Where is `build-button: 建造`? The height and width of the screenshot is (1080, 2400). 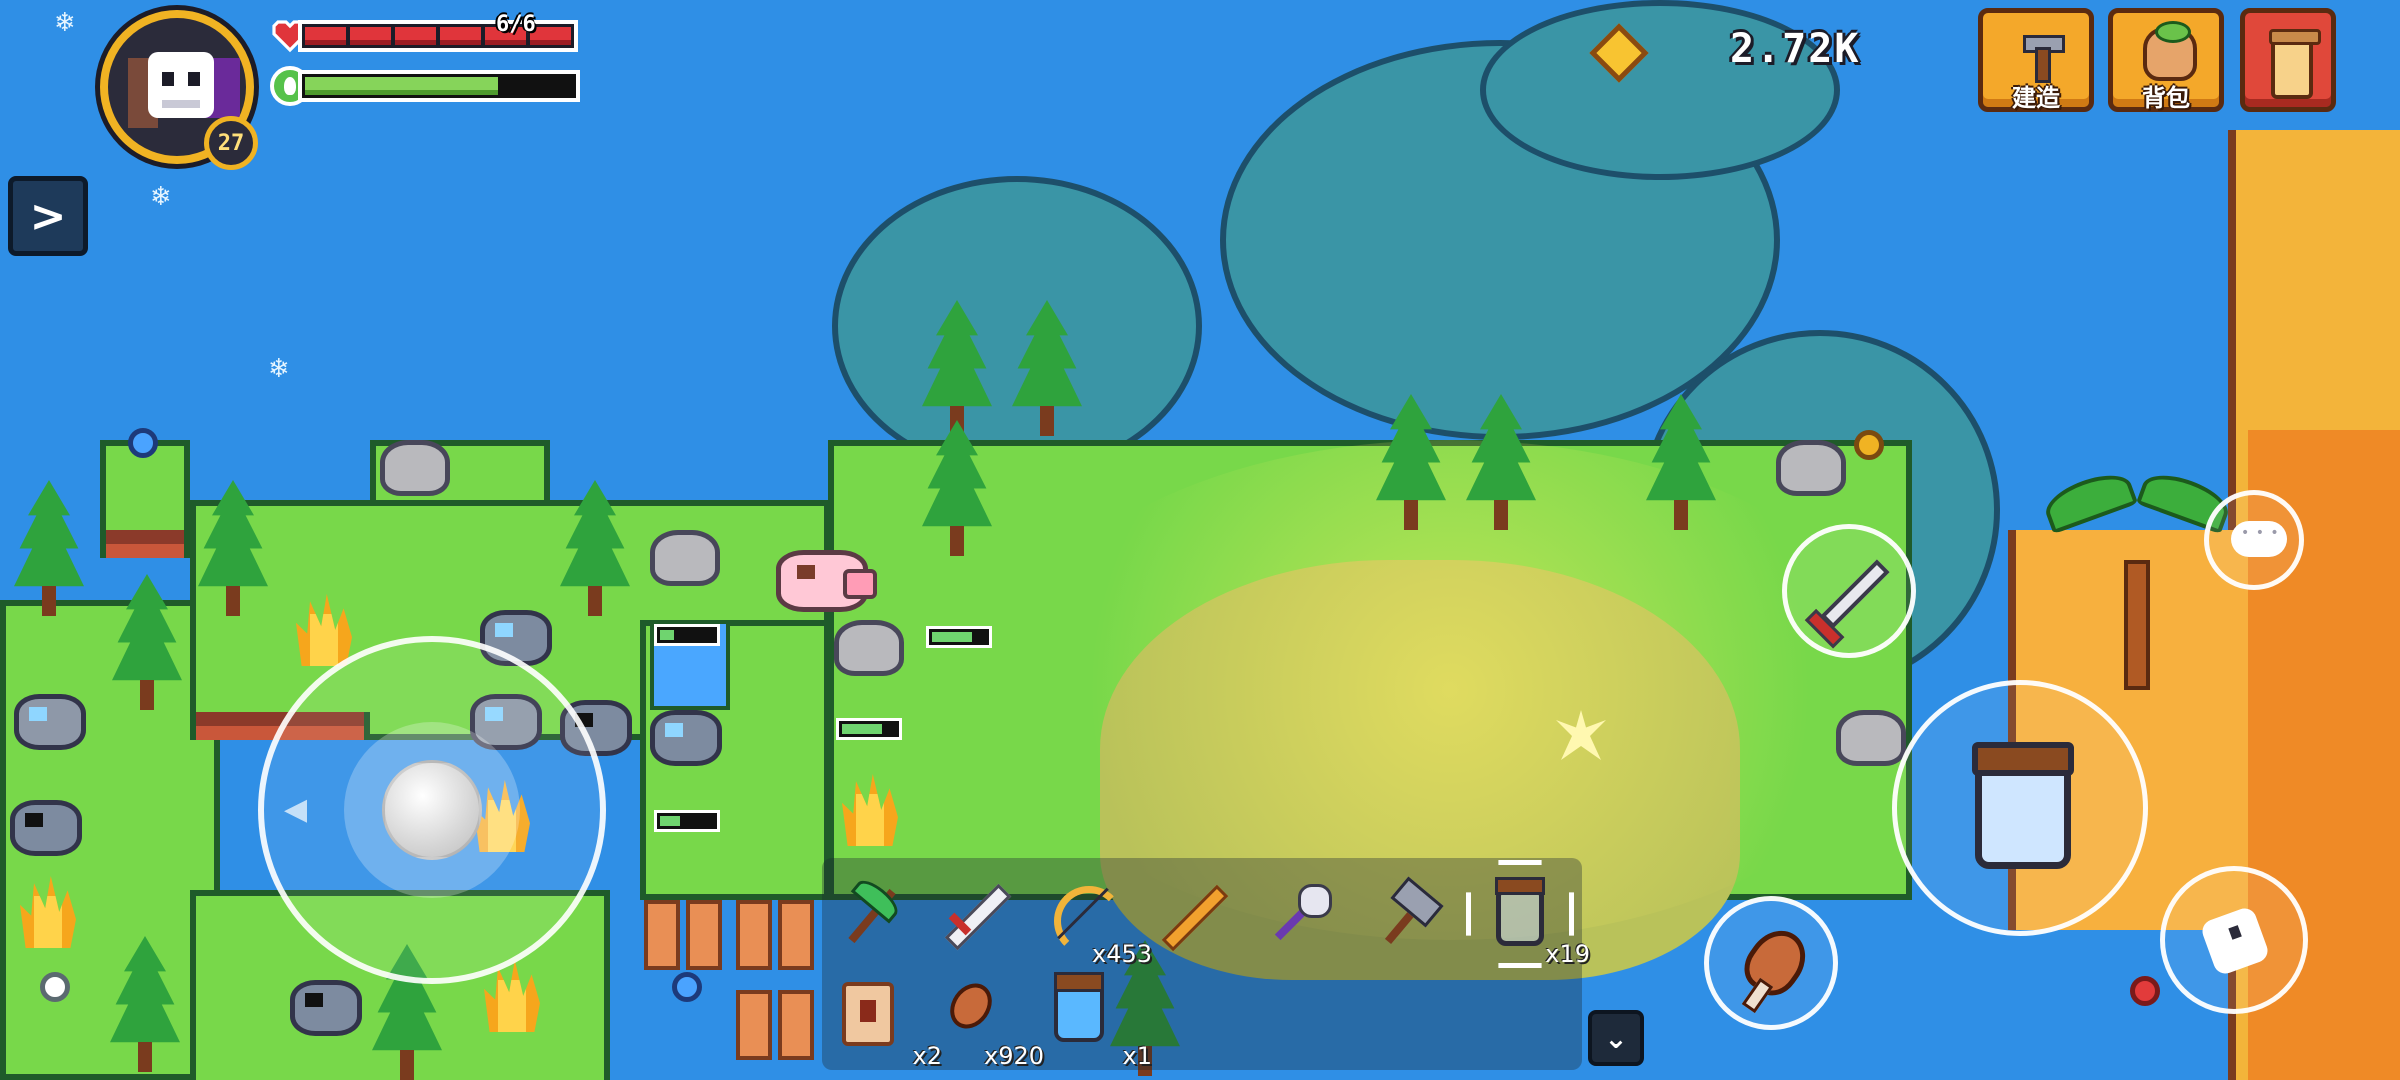 build-button: 建造 is located at coordinates (2036, 60).